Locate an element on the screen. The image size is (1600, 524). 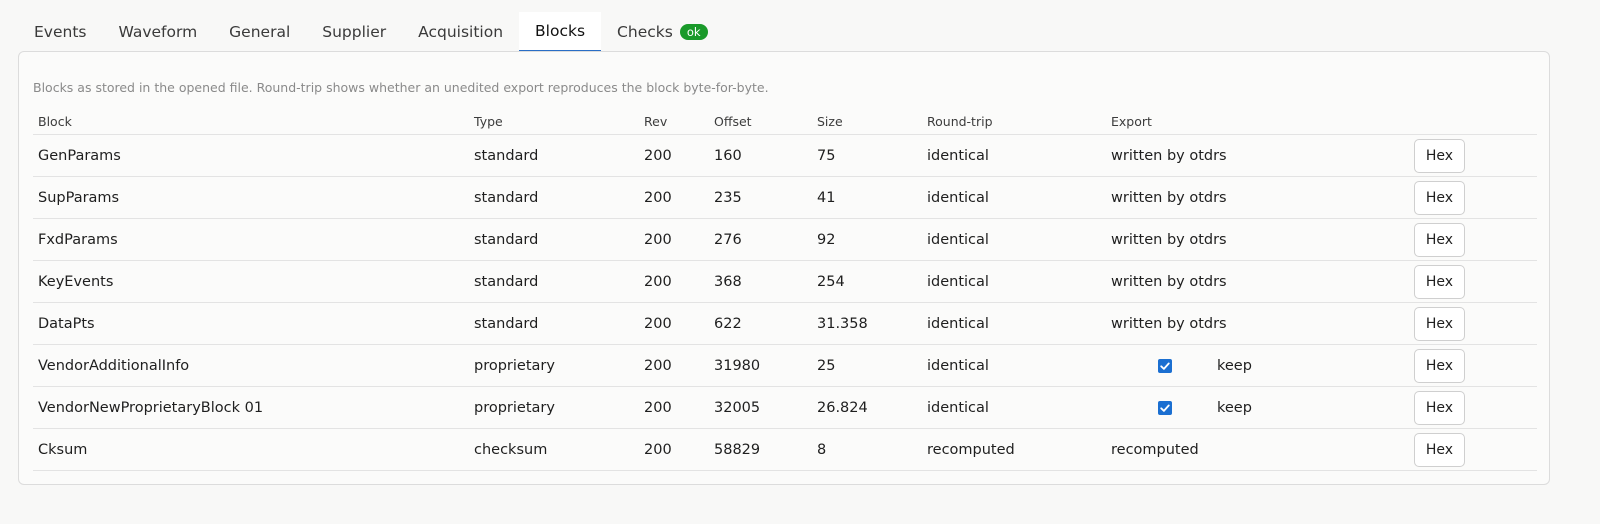
tab-label: Events is located at coordinates (60, 32).